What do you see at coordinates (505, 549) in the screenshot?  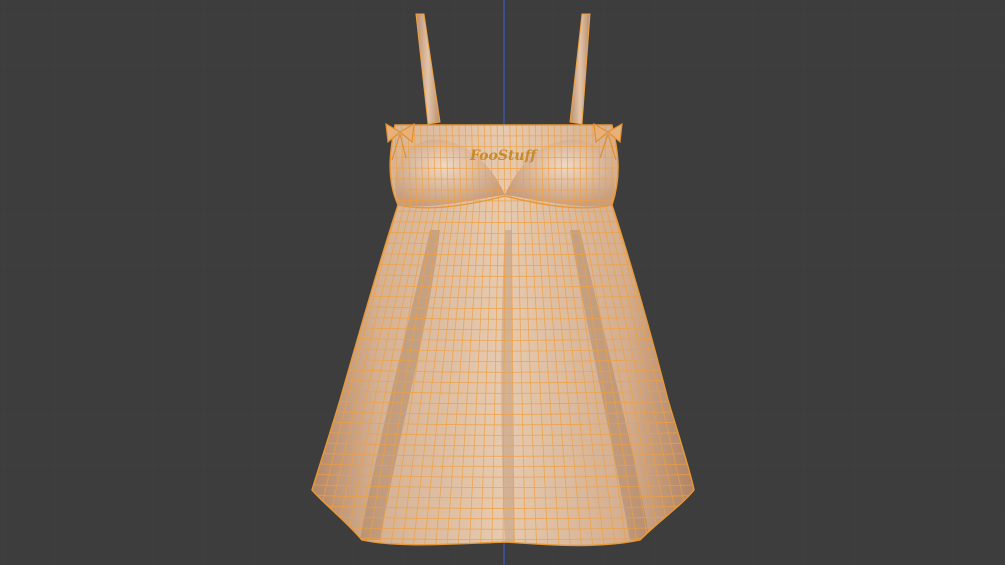 I see `mesh-edge-loop` at bounding box center [505, 549].